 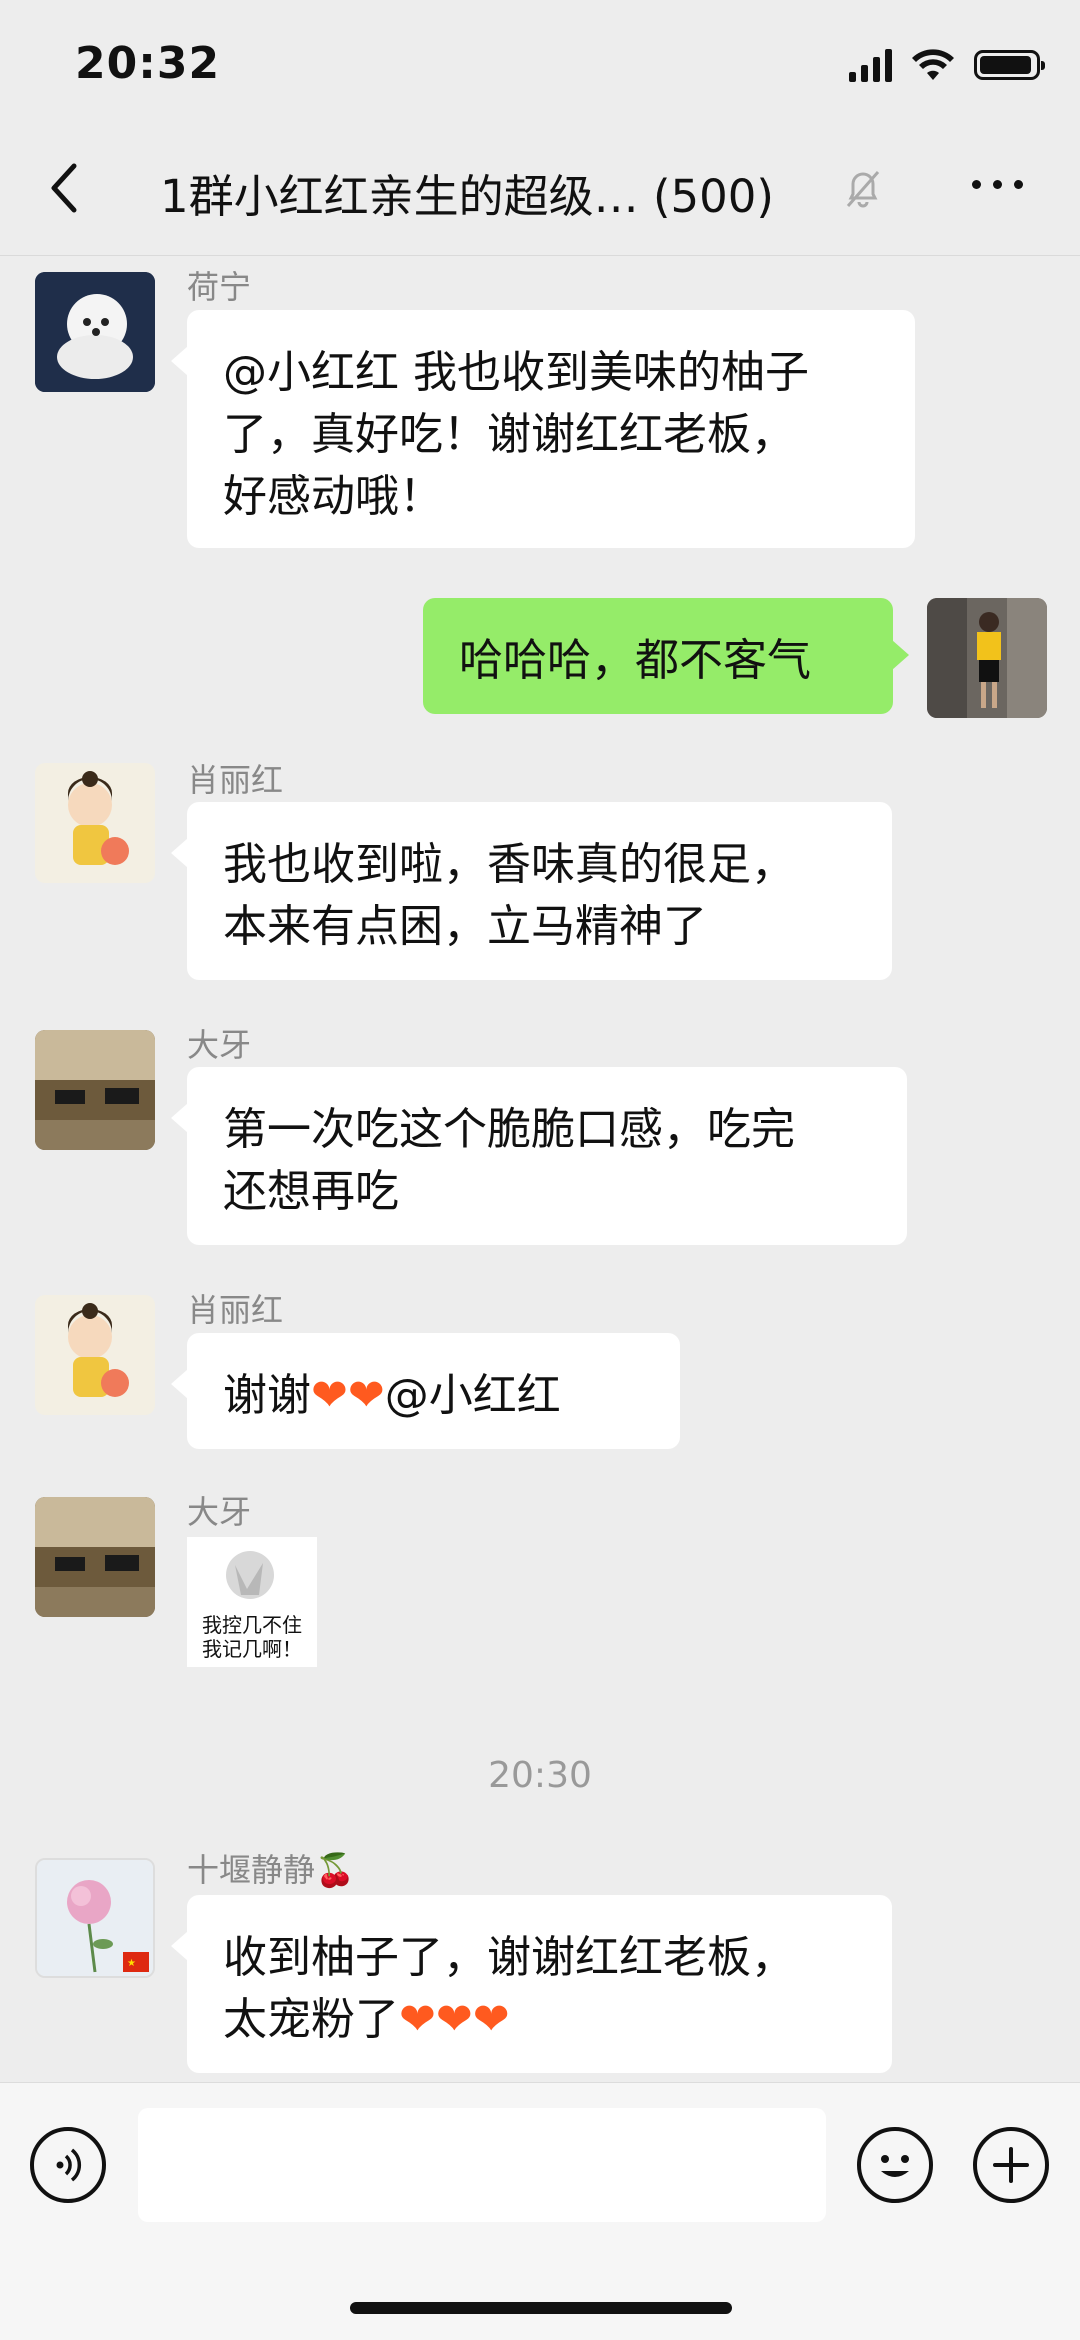 I want to click on status-bar: 20:32, so click(x=540, y=65).